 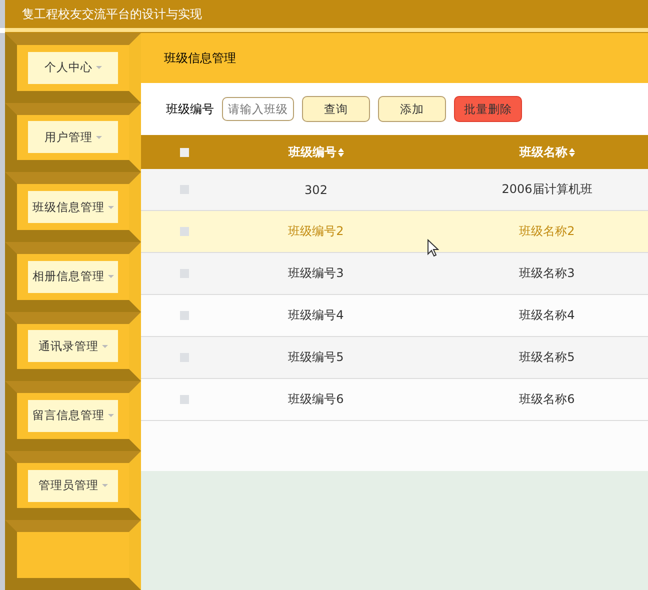 What do you see at coordinates (73, 486) in the screenshot?
I see `sidebar-item: 管理员管理` at bounding box center [73, 486].